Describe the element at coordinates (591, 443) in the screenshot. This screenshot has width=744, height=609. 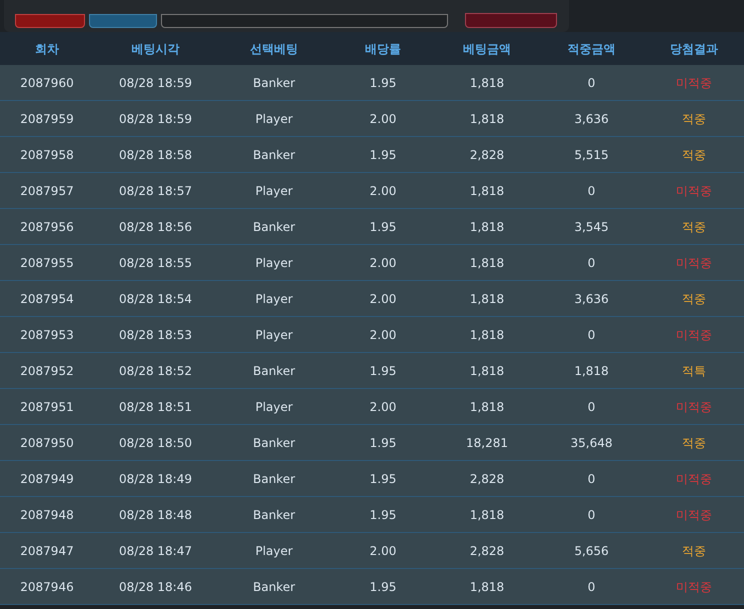
I see `table-cell-text: 35,648` at that location.